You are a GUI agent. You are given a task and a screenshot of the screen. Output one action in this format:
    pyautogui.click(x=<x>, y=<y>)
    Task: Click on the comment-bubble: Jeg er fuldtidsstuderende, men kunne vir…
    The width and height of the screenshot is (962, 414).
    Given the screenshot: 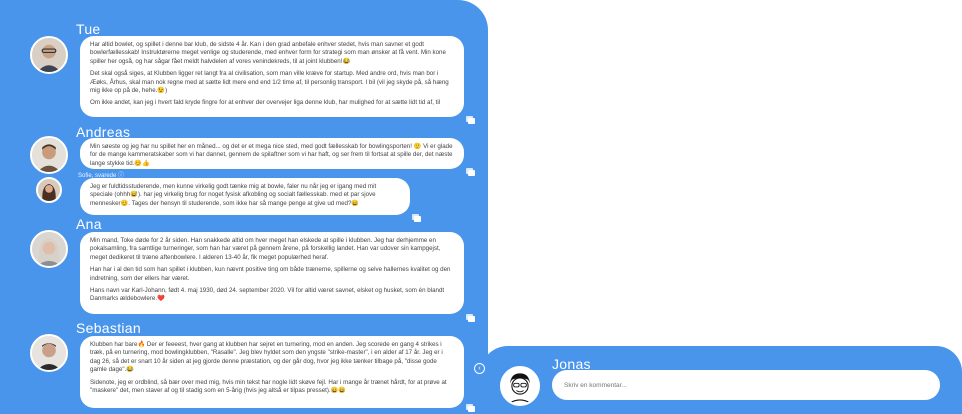 What is the action you would take?
    pyautogui.click(x=245, y=196)
    